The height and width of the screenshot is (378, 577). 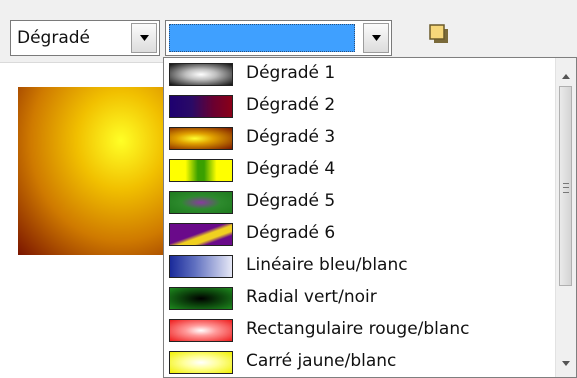 What do you see at coordinates (53, 38) in the screenshot?
I see `fill-type-value: Dégradé` at bounding box center [53, 38].